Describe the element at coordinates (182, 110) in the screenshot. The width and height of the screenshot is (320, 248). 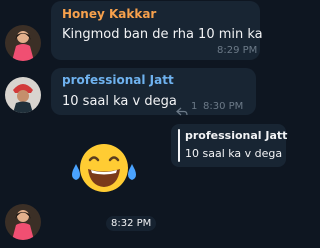
I see `reply-arrow-icon` at that location.